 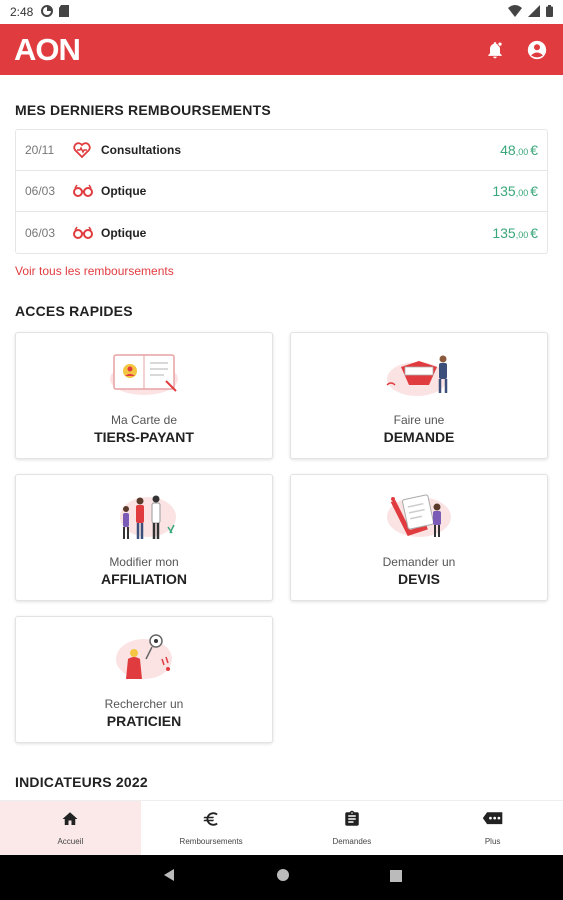 What do you see at coordinates (64, 12) in the screenshot?
I see `sd-card-icon` at bounding box center [64, 12].